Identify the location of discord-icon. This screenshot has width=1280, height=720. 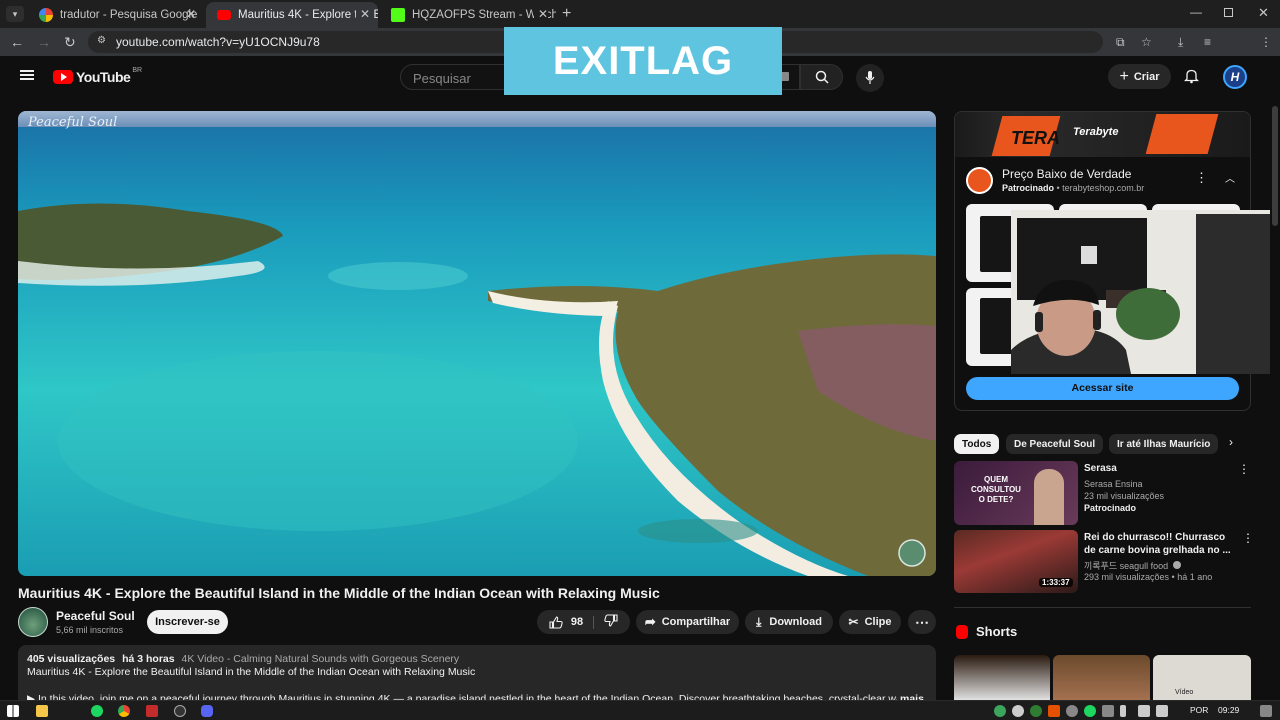
(207, 711).